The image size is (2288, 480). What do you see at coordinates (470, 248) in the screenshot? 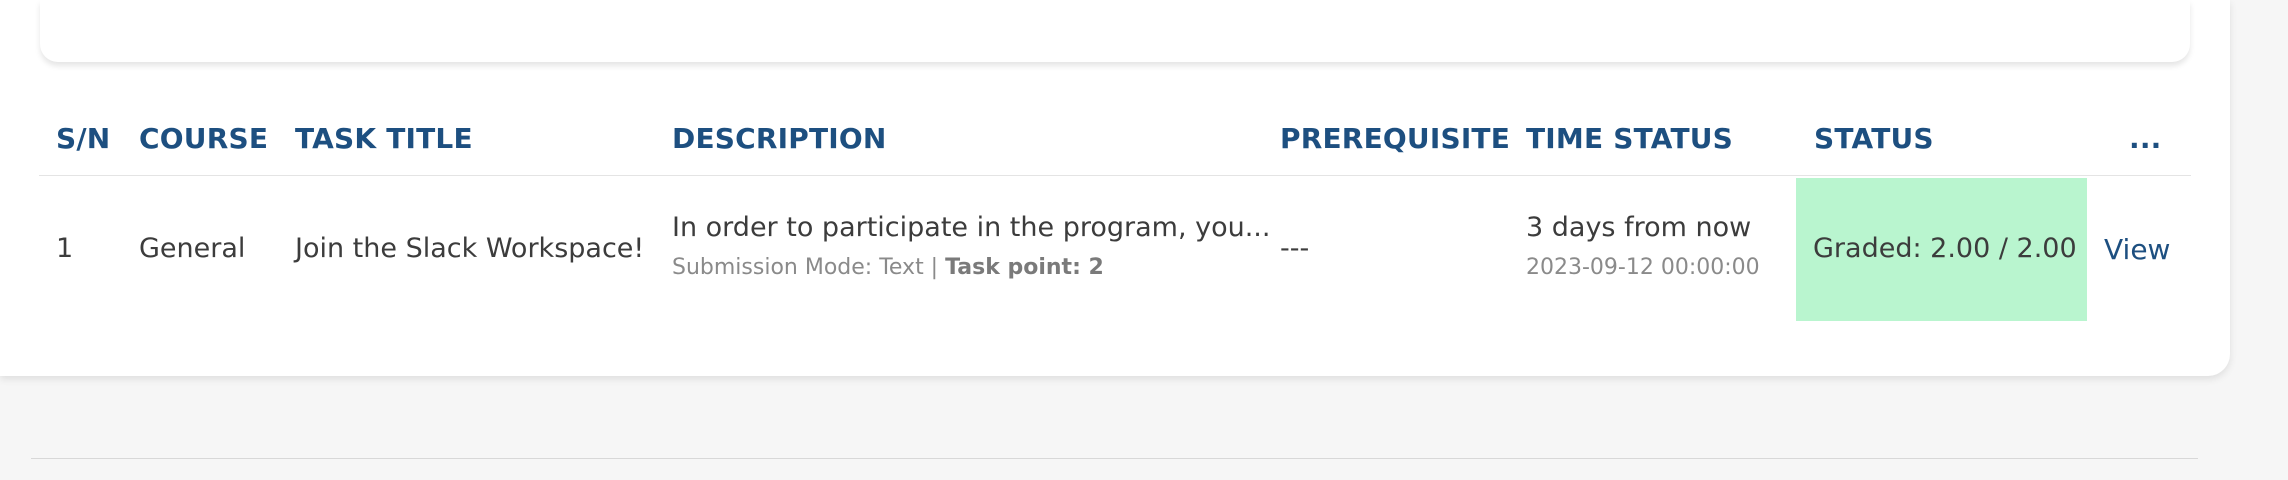
I see `cell-task-title: Join the Slack Workspace!` at bounding box center [470, 248].